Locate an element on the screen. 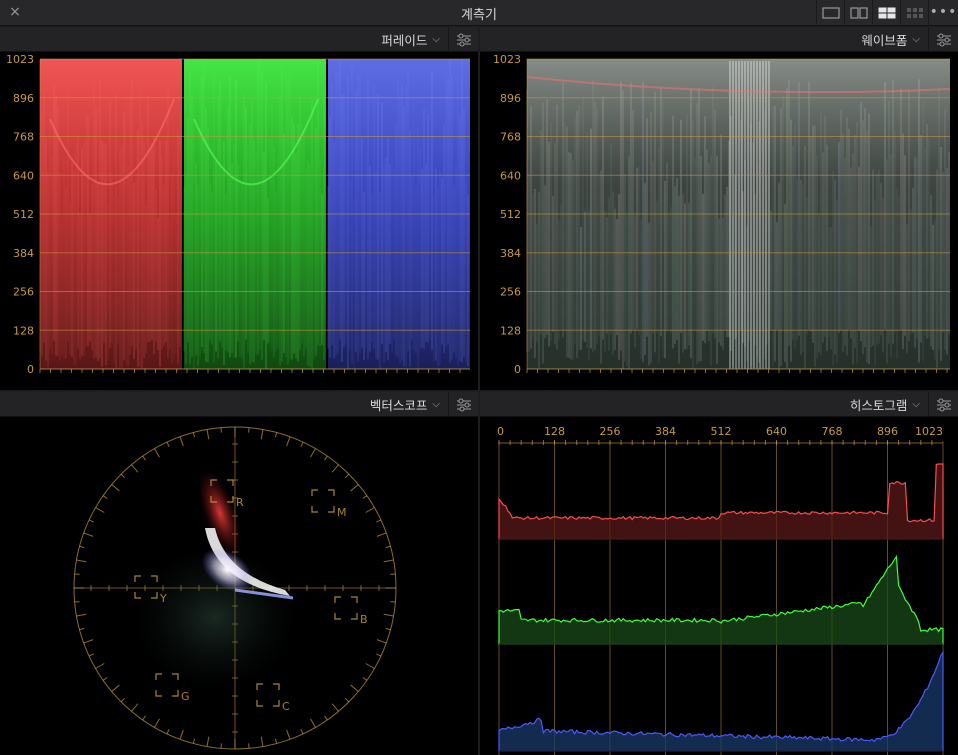  layout-grid-button is located at coordinates (914, 13).